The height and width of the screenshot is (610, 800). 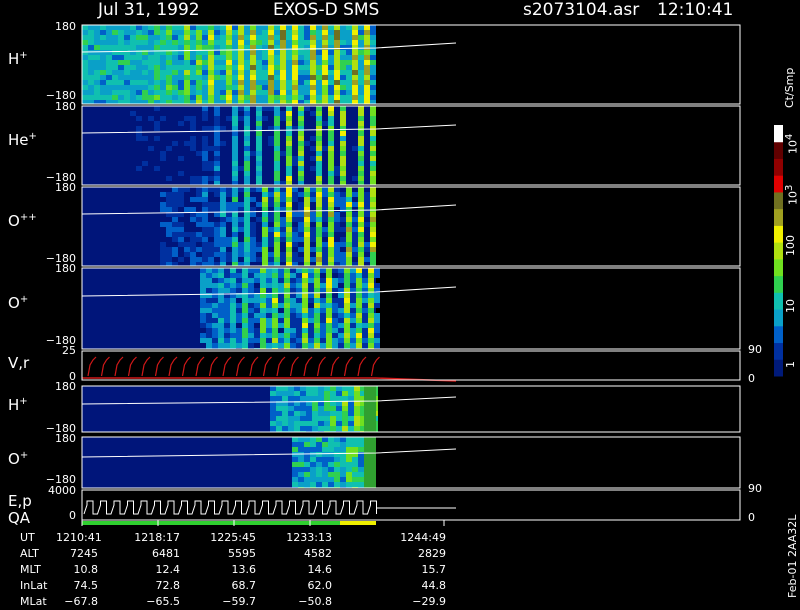 I want to click on panel-label-h-plus: H+, so click(x=18, y=59).